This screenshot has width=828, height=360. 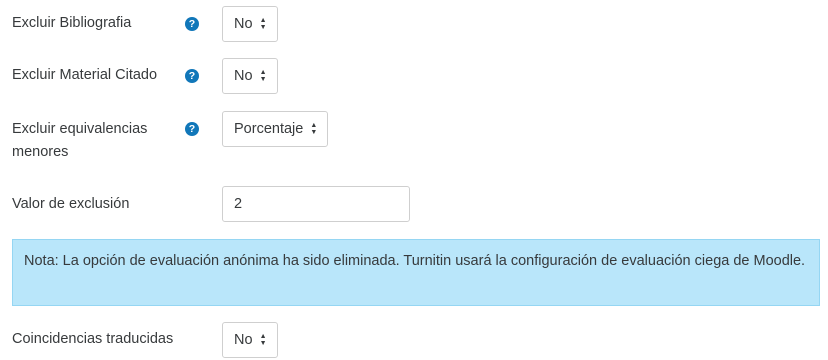 What do you see at coordinates (243, 76) in the screenshot?
I see `excluir-material-citado-value: No` at bounding box center [243, 76].